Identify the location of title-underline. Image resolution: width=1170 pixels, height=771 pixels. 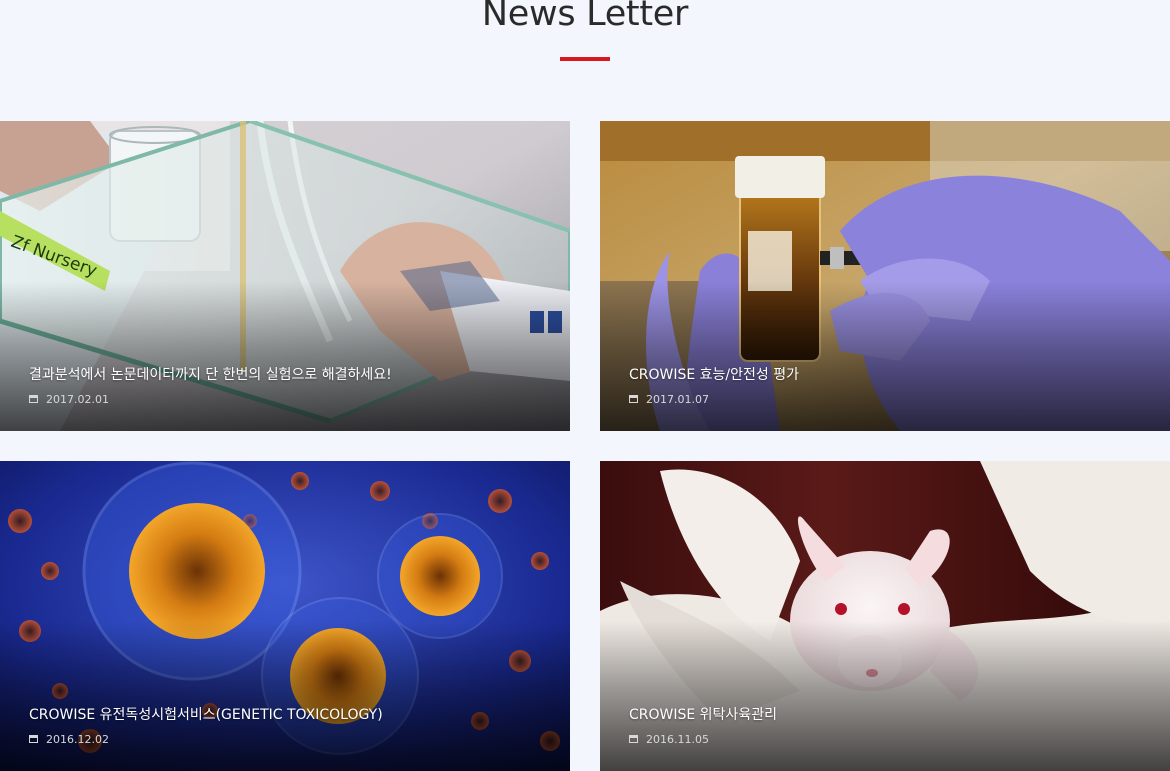
(585, 59).